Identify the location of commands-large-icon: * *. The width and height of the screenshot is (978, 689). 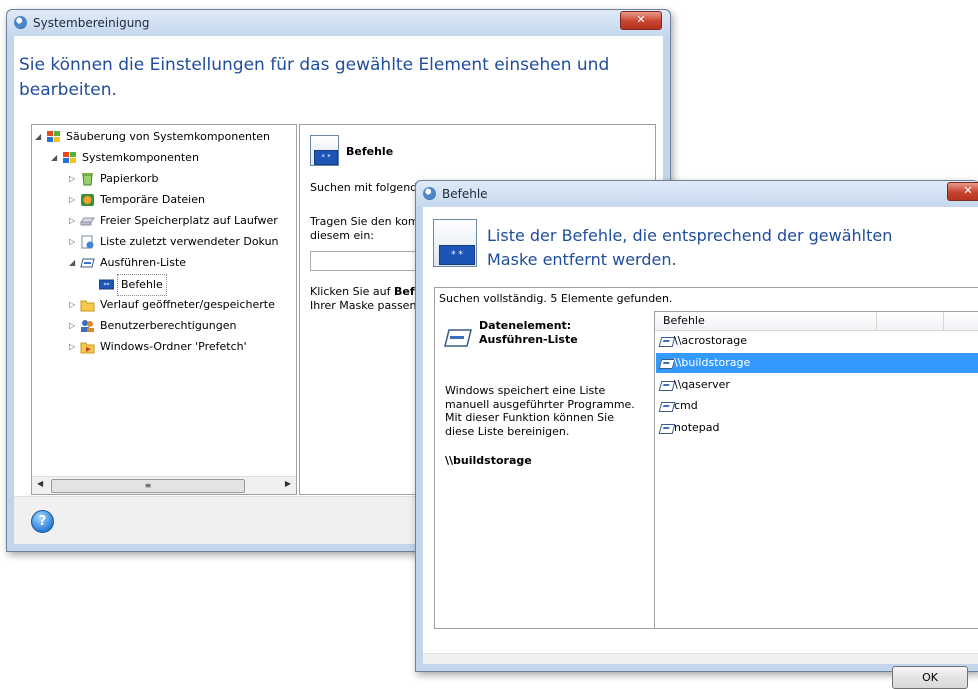
(325, 150).